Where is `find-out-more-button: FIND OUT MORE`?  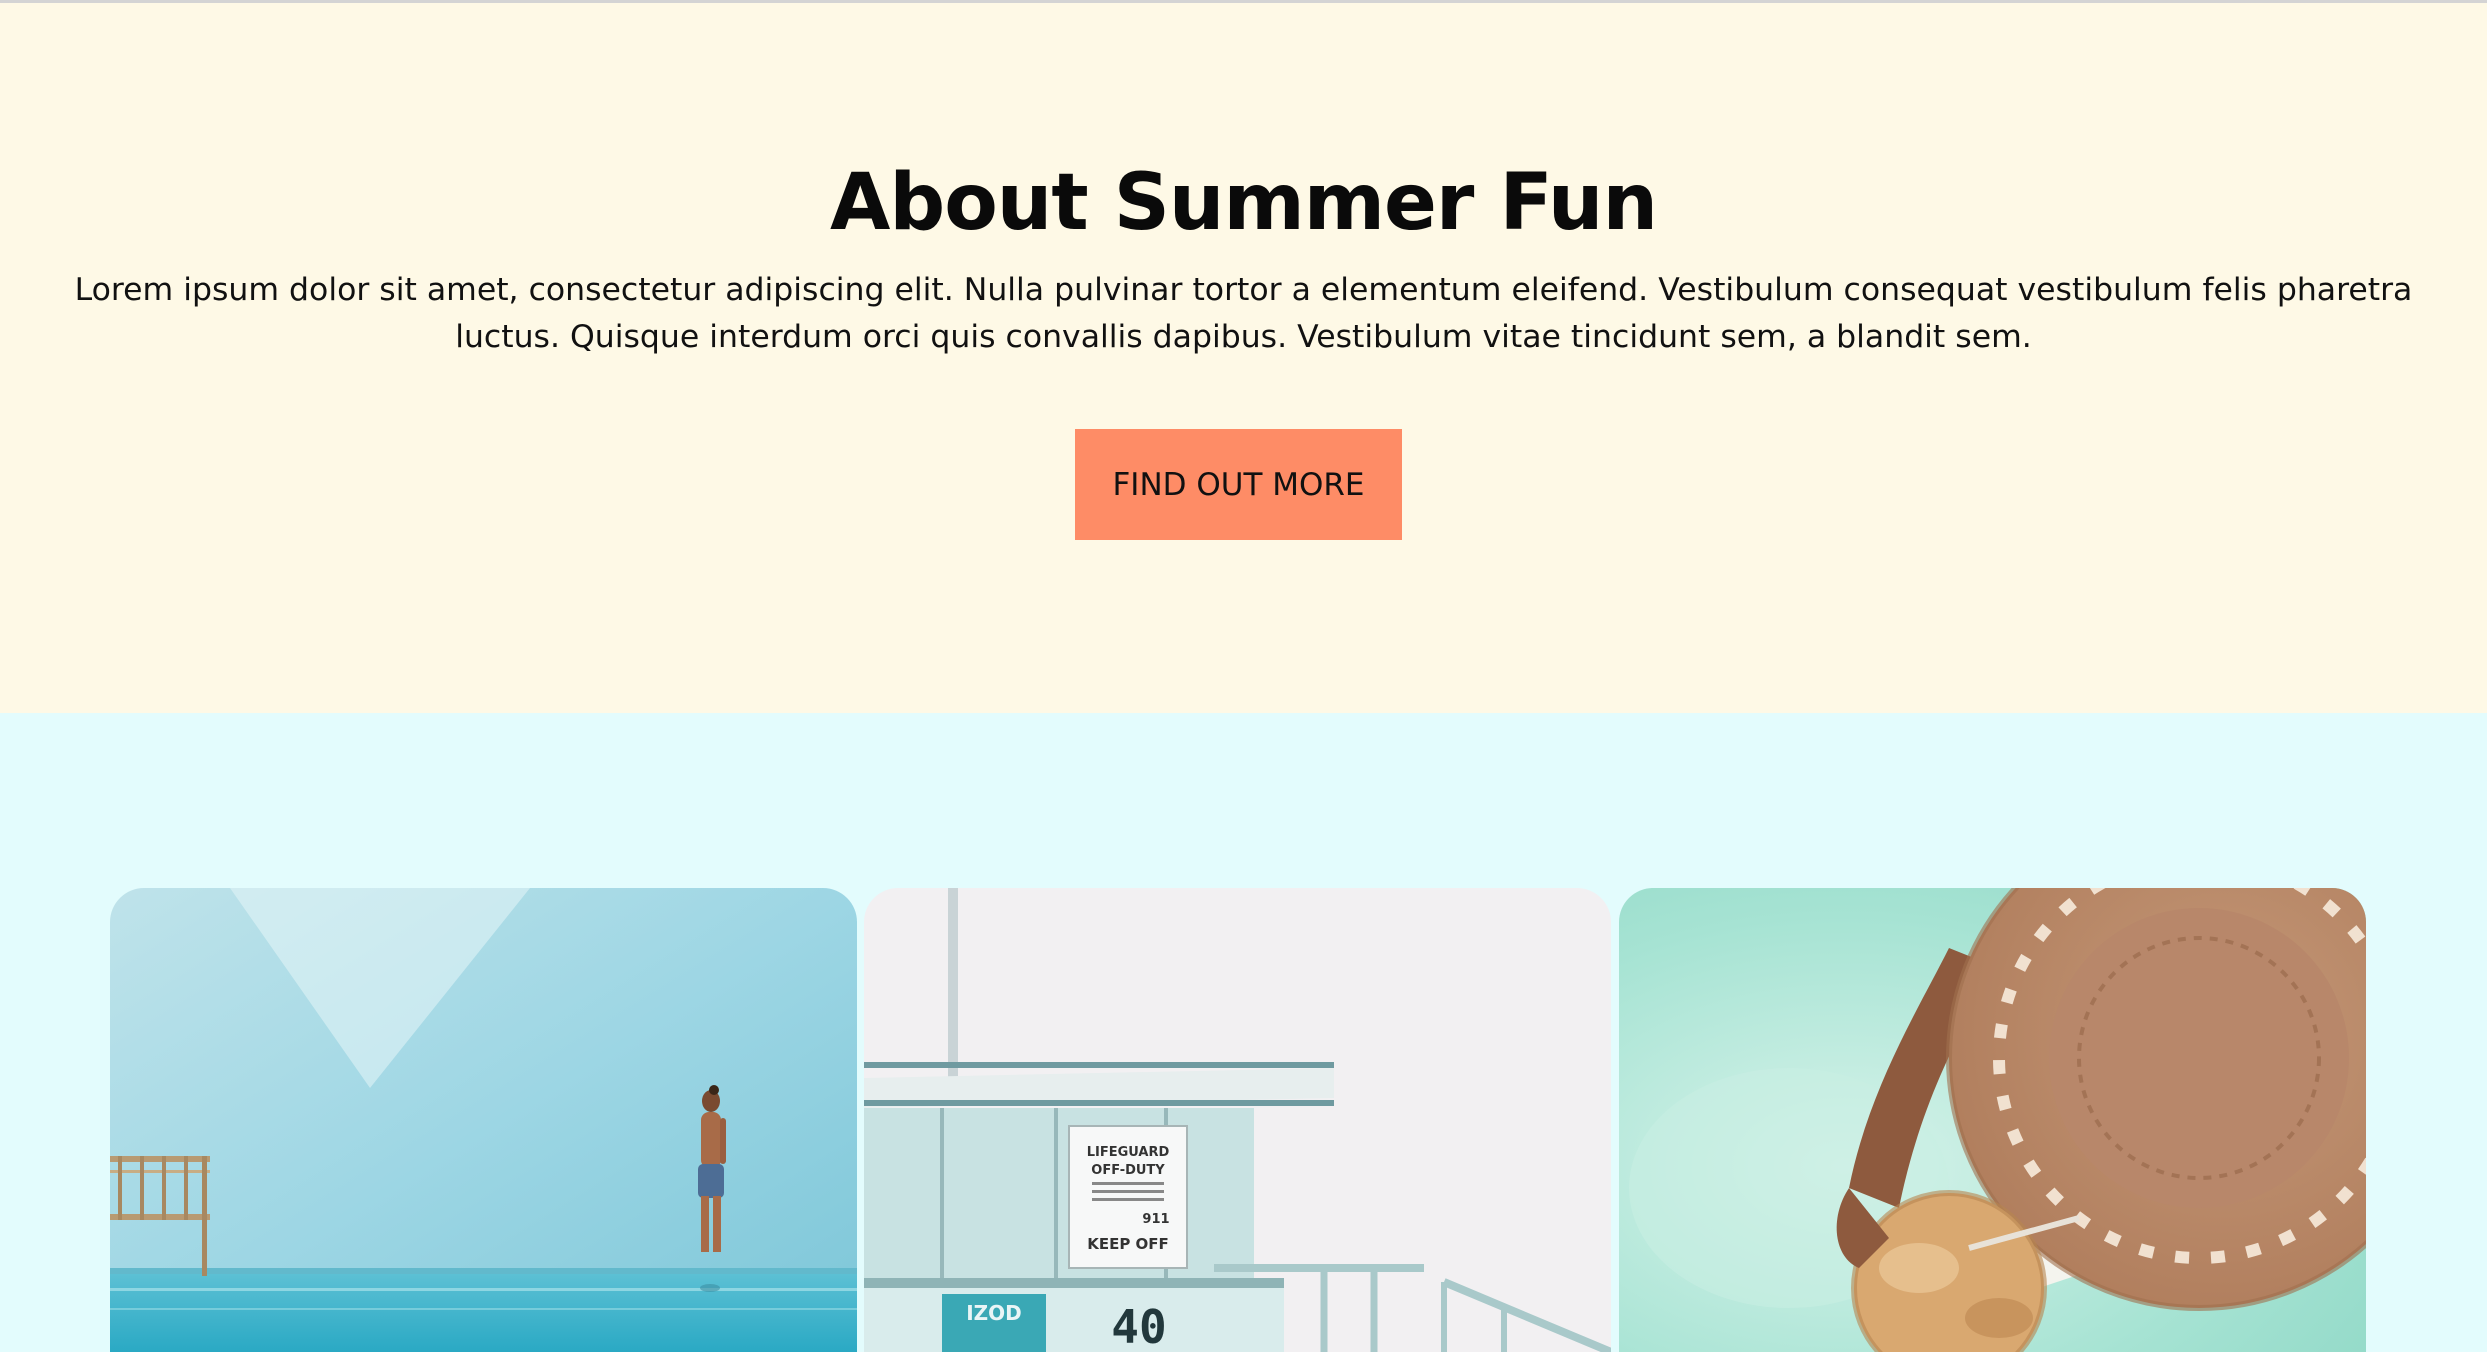 find-out-more-button: FIND OUT MORE is located at coordinates (1238, 484).